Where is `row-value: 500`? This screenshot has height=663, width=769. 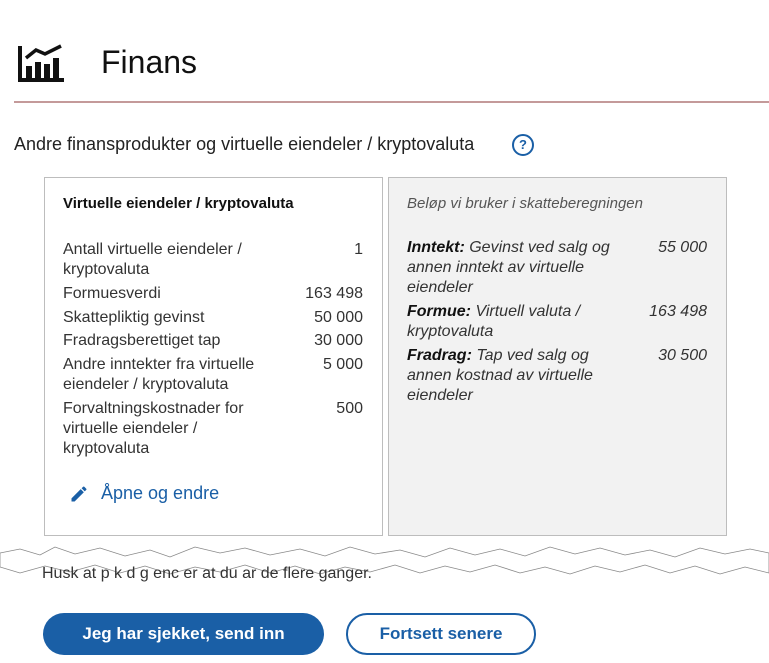
row-value: 500 is located at coordinates (349, 408).